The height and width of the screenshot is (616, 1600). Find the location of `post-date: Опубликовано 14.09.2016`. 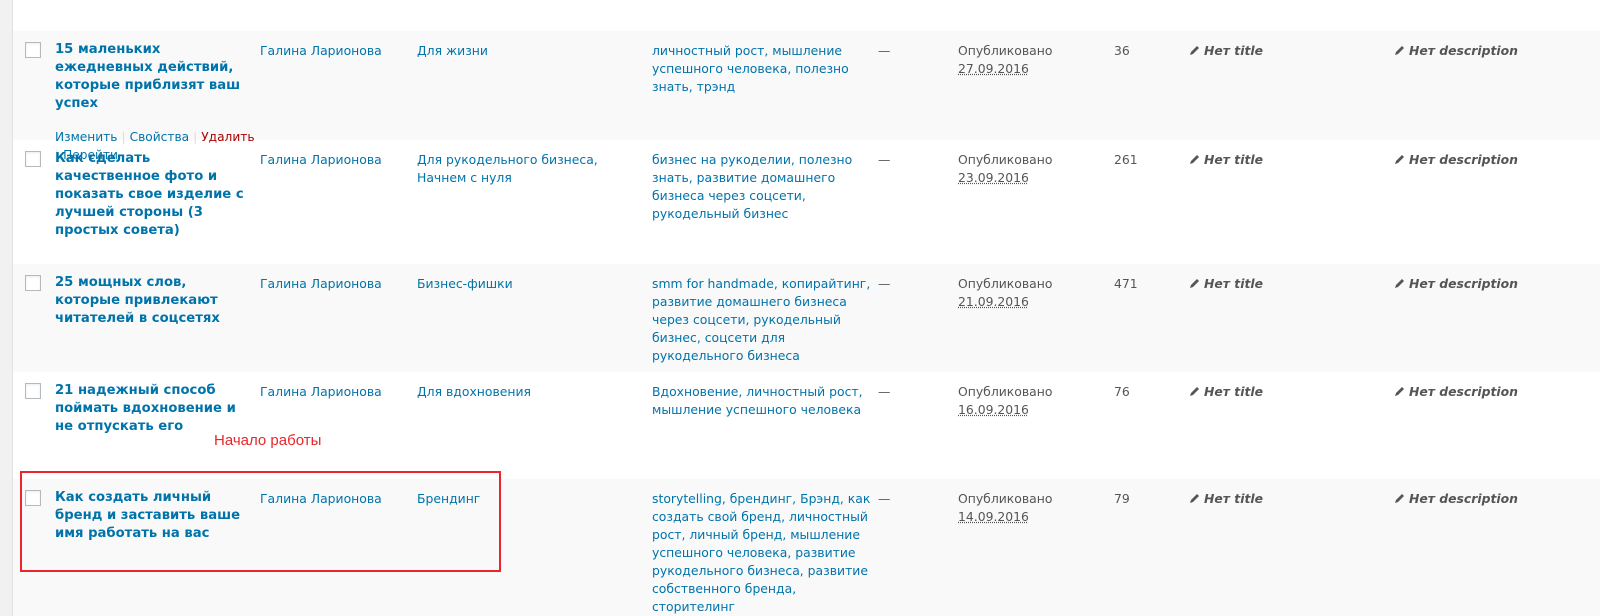

post-date: Опубликовано 14.09.2016 is located at coordinates (1023, 508).